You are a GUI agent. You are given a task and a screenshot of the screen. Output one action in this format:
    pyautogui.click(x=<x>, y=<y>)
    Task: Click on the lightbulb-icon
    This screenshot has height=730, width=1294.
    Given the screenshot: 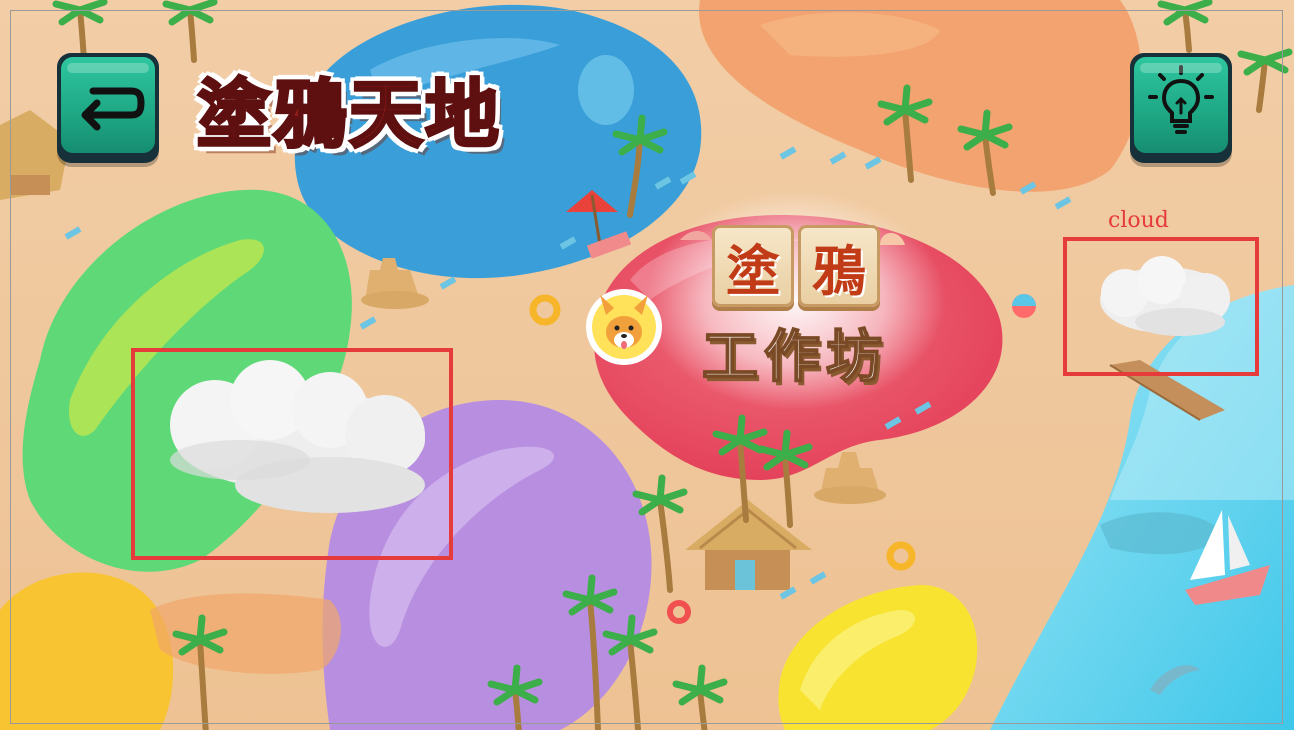 What is the action you would take?
    pyautogui.click(x=1181, y=99)
    